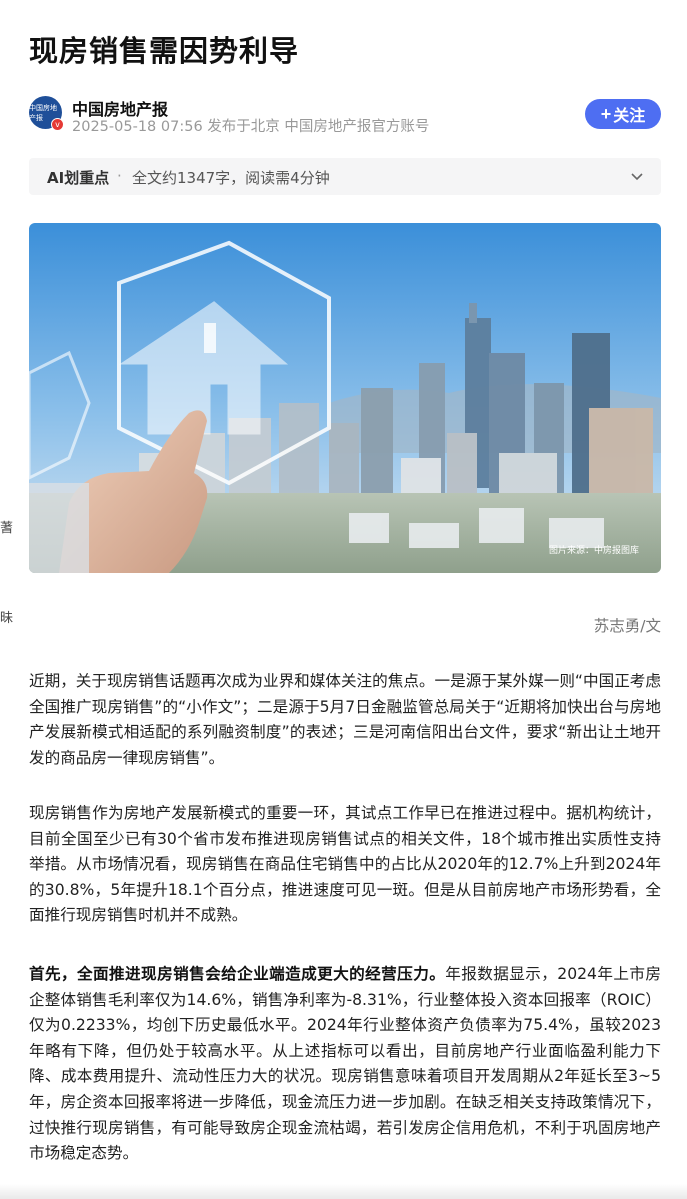 This screenshot has width=687, height=1199. What do you see at coordinates (627, 626) in the screenshot?
I see `author-byline: 苏志勇/文` at bounding box center [627, 626].